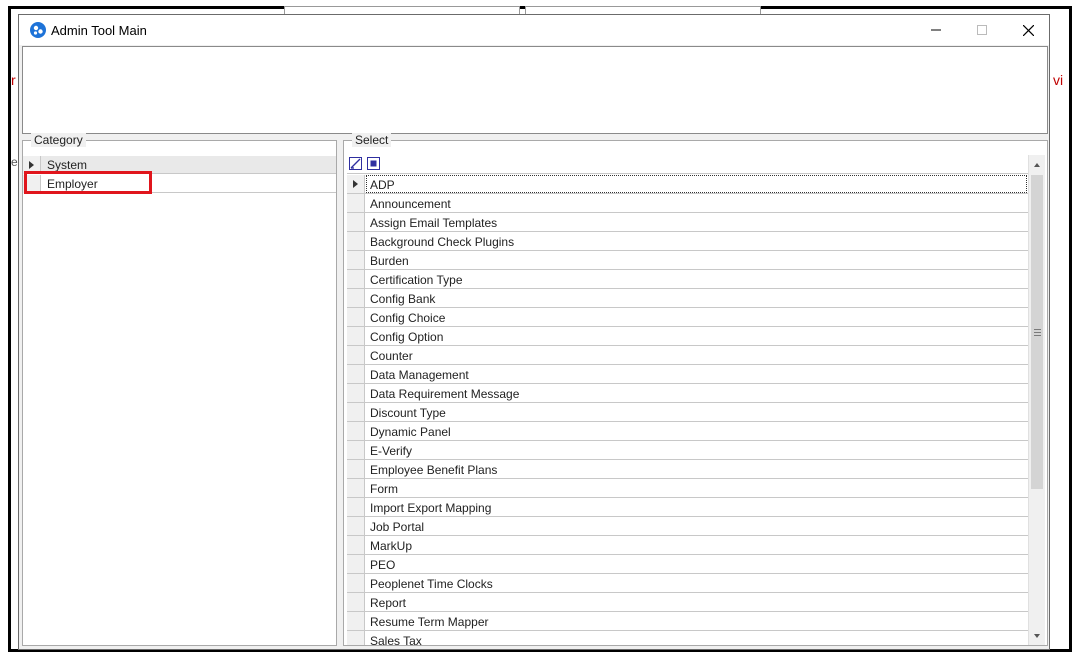 The height and width of the screenshot is (658, 1081). What do you see at coordinates (388, 603) in the screenshot?
I see `select-item-label: Report` at bounding box center [388, 603].